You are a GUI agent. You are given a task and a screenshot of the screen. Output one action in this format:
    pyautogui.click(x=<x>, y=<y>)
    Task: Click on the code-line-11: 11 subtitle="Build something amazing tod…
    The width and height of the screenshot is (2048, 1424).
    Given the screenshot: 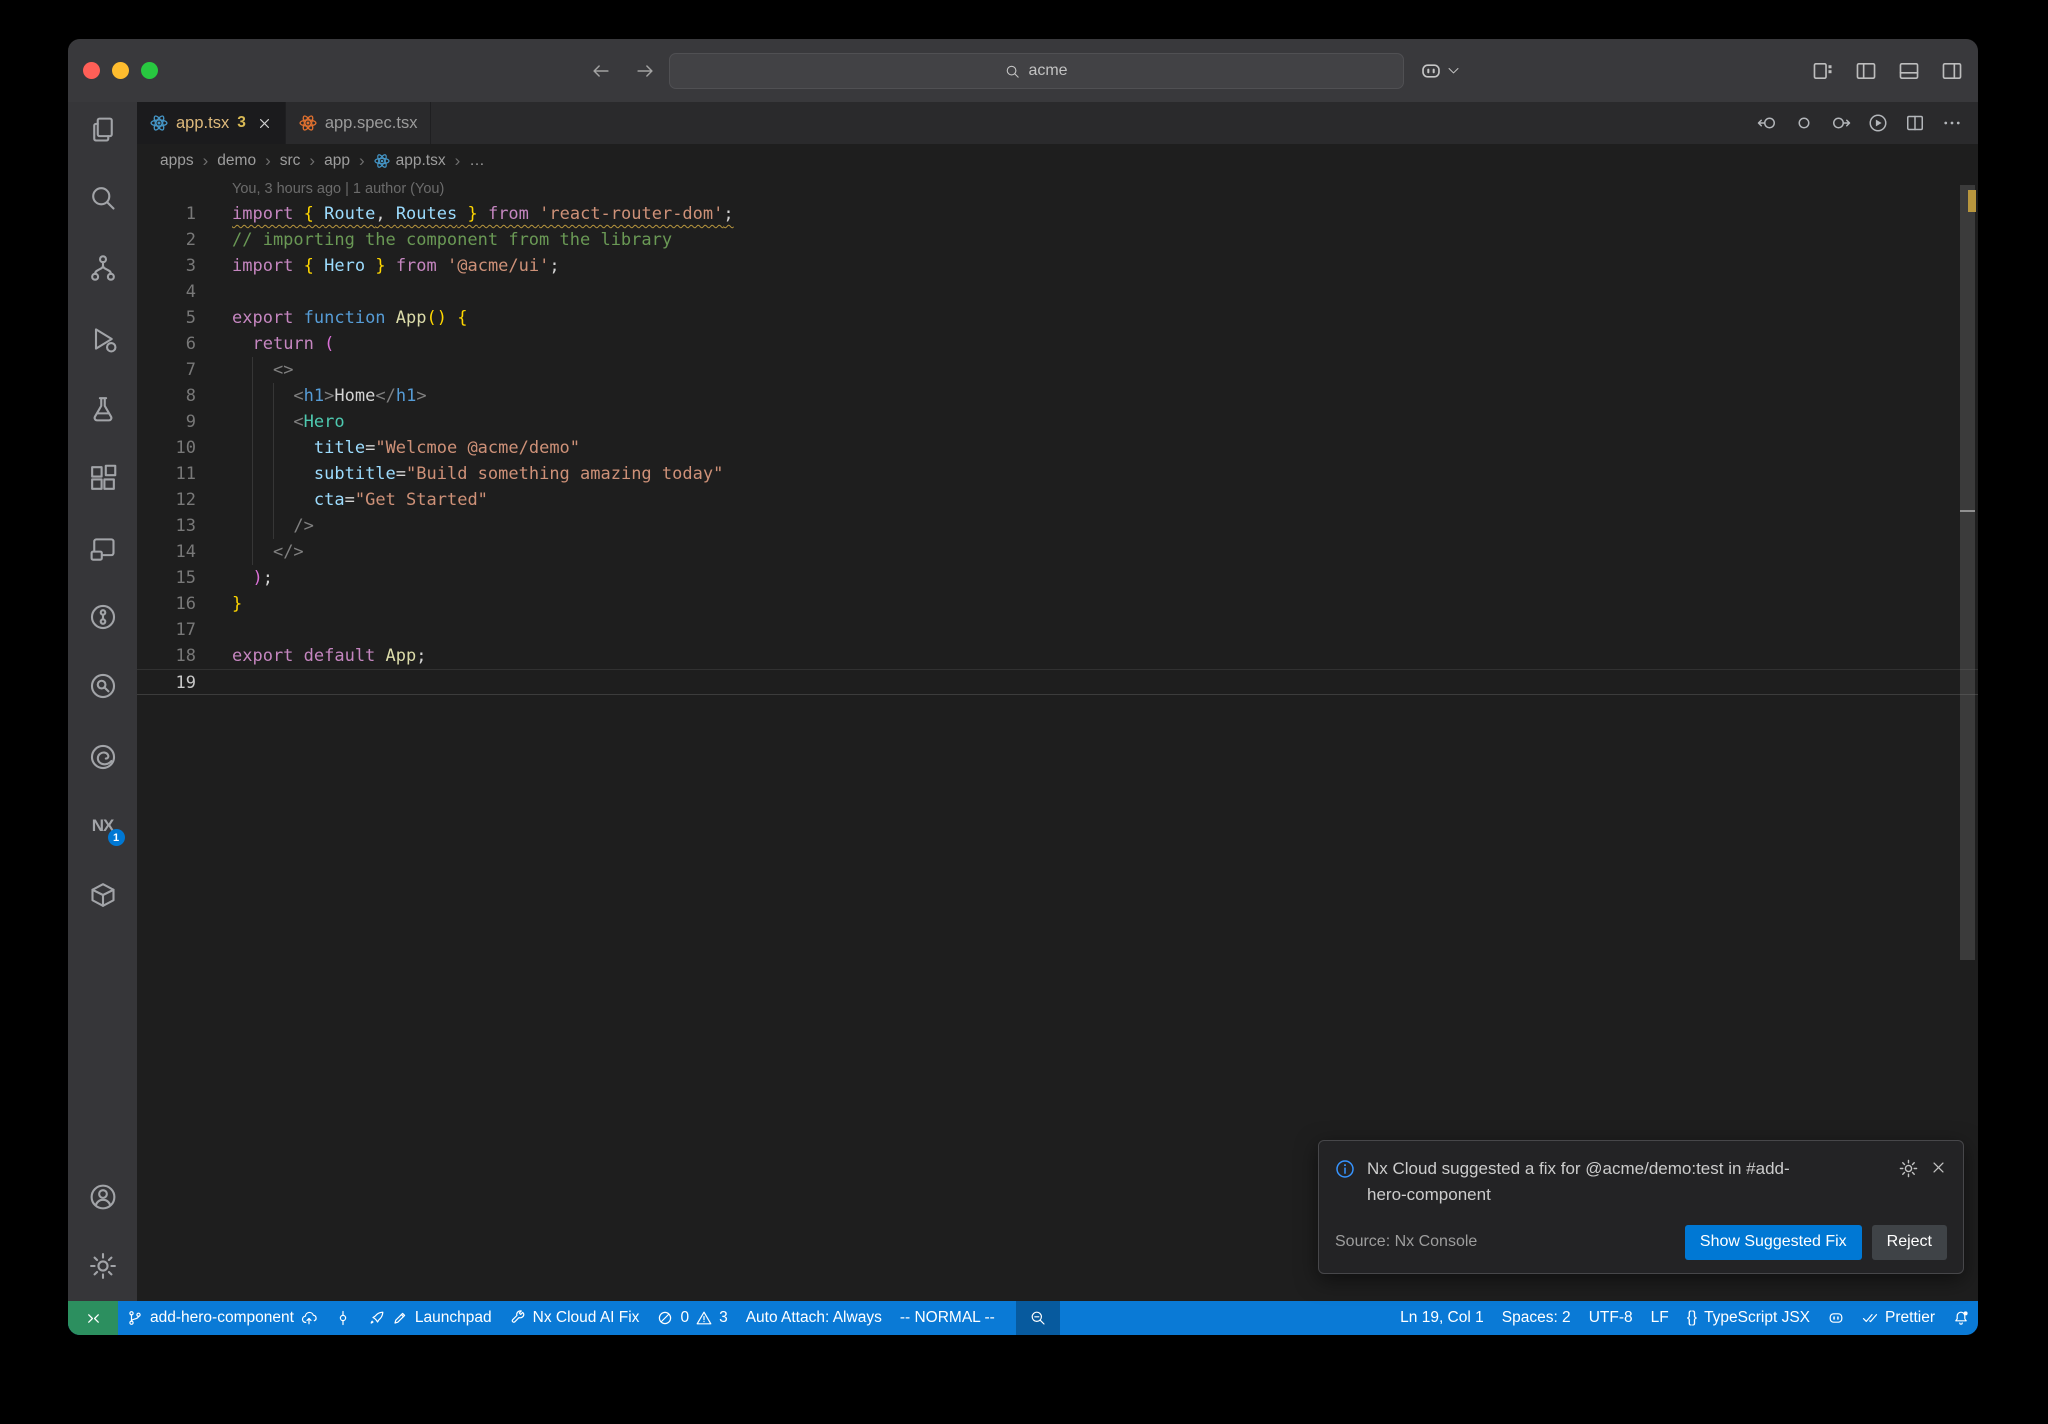 What is the action you would take?
    pyautogui.click(x=1057, y=474)
    